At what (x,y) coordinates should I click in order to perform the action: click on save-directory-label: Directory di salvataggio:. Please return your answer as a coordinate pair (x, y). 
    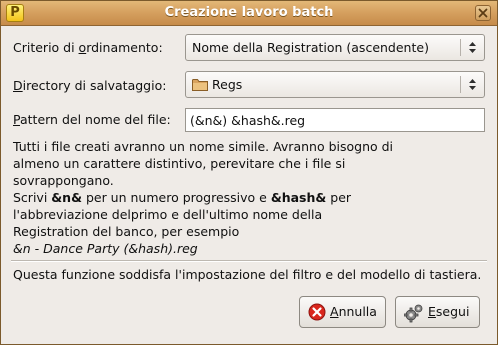
    Looking at the image, I should click on (89, 85).